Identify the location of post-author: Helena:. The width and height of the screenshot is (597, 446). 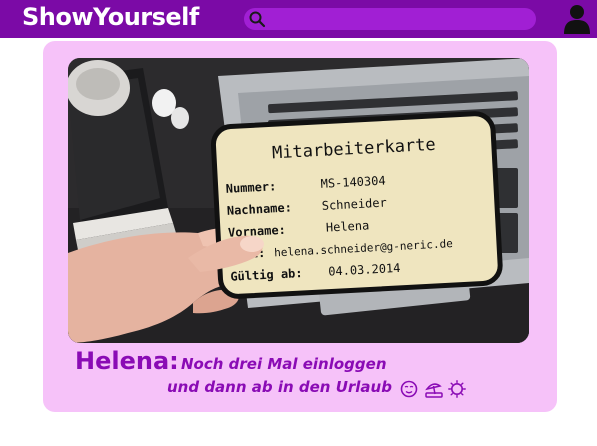
(127, 361).